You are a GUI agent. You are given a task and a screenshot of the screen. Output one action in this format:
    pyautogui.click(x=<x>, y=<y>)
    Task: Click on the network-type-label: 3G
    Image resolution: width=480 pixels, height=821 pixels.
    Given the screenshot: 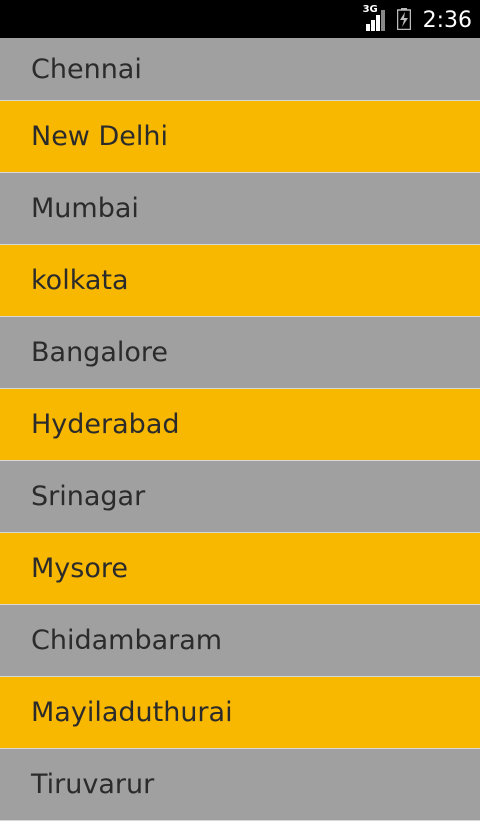 What is the action you would take?
    pyautogui.click(x=370, y=9)
    